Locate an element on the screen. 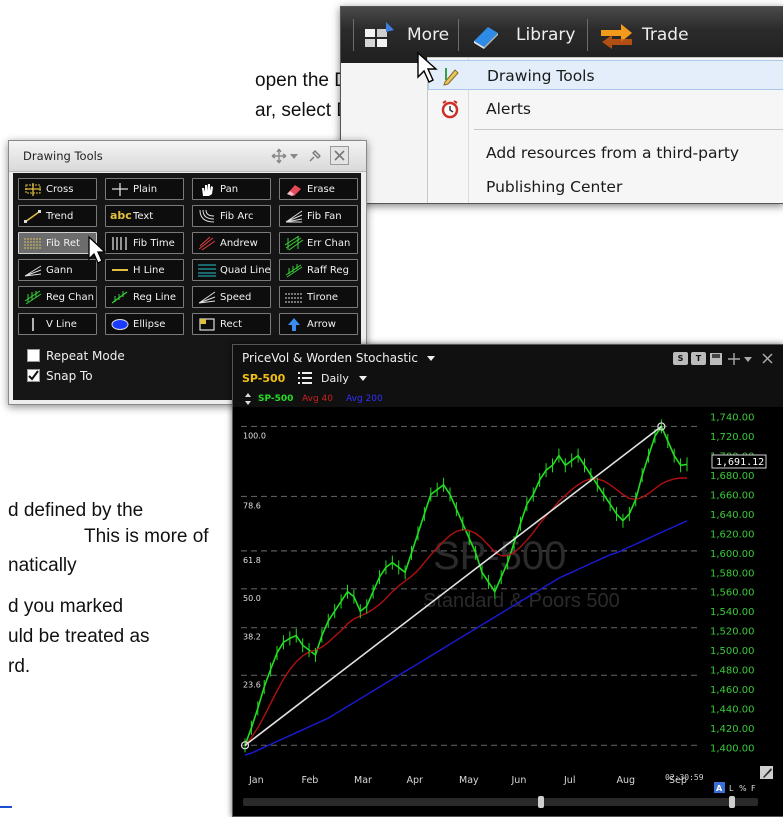 This screenshot has width=783, height=817. tool-fib-arc-button: Fib Arc is located at coordinates (231, 216).